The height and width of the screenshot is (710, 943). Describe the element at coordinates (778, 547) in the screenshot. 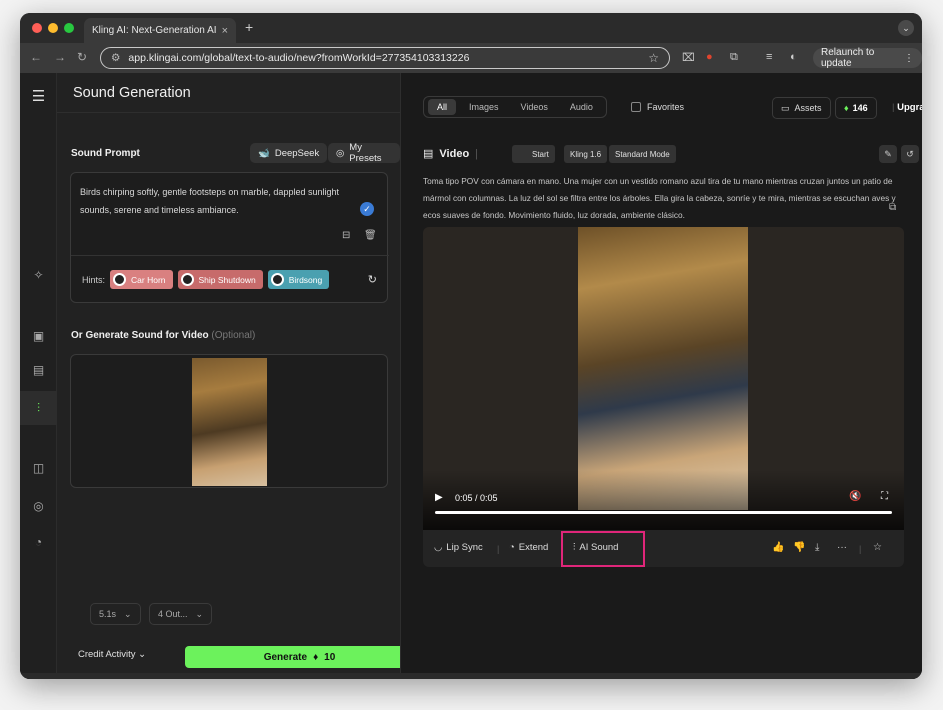

I see `thumbs-up-icon: 👍` at that location.